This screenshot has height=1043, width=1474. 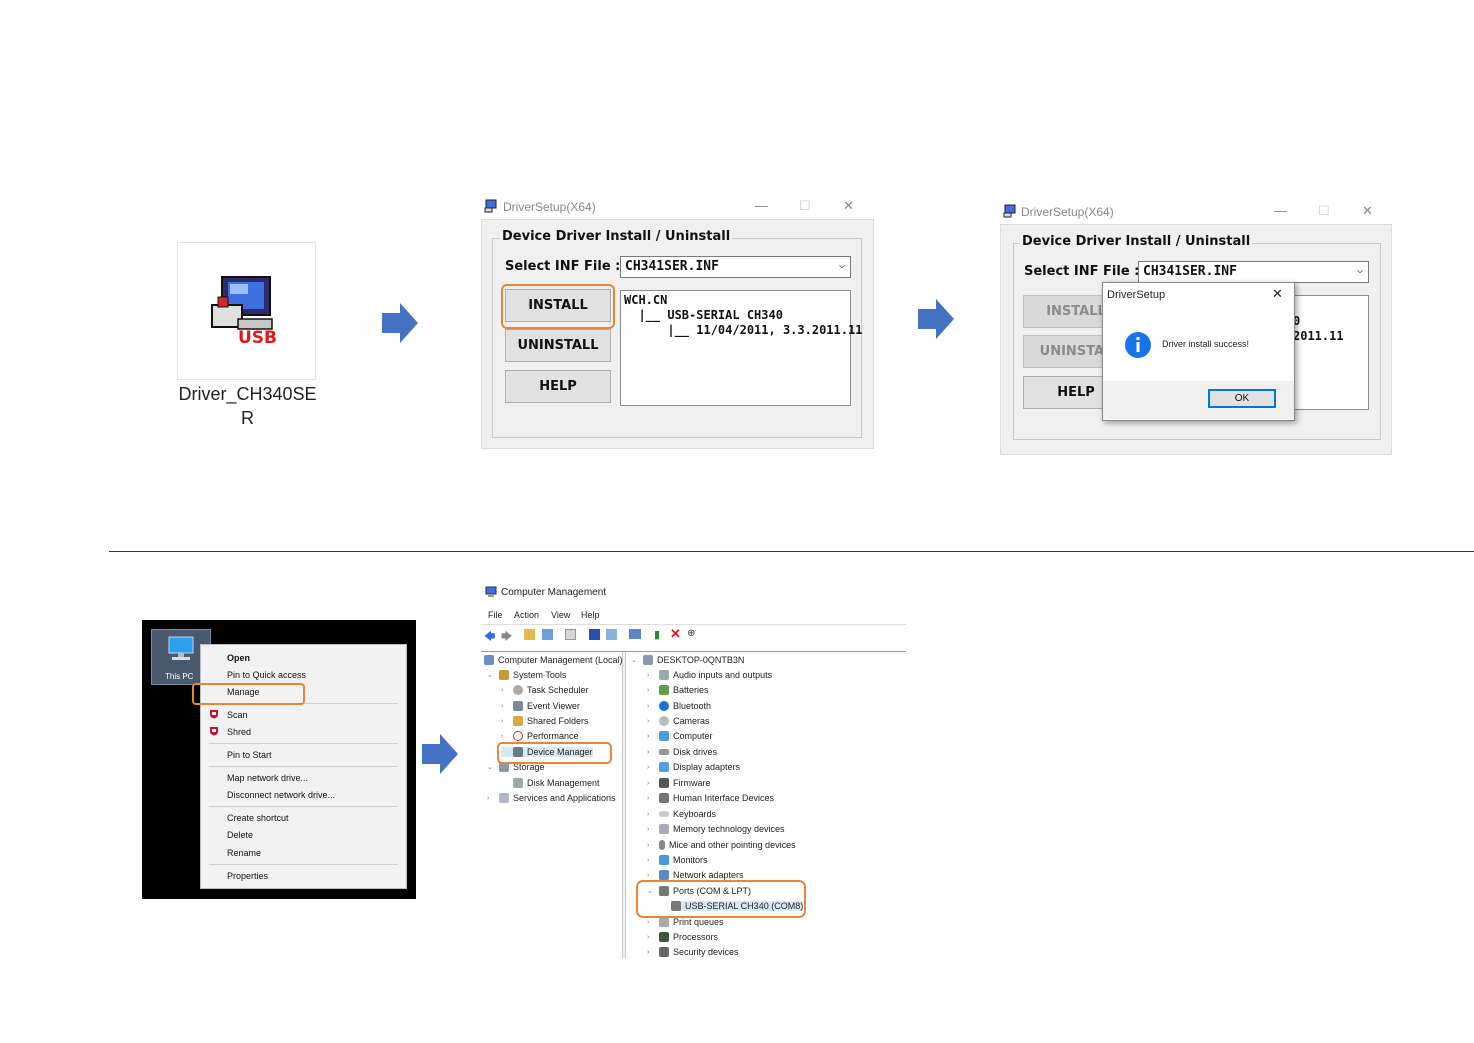 I want to click on properties-icon, so click(x=570, y=634).